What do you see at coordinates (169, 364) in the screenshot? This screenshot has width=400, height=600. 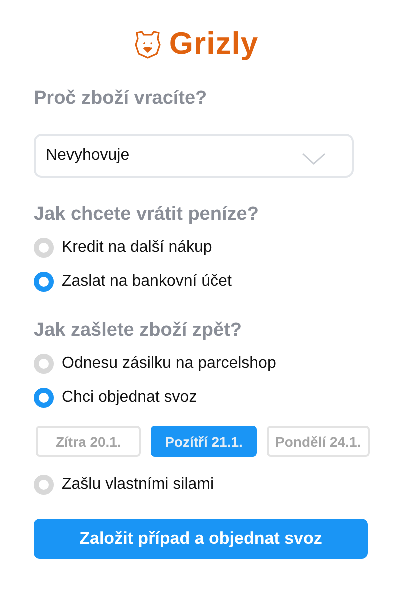 I see `radio-label: Odnesu zásilku na parcelshop` at bounding box center [169, 364].